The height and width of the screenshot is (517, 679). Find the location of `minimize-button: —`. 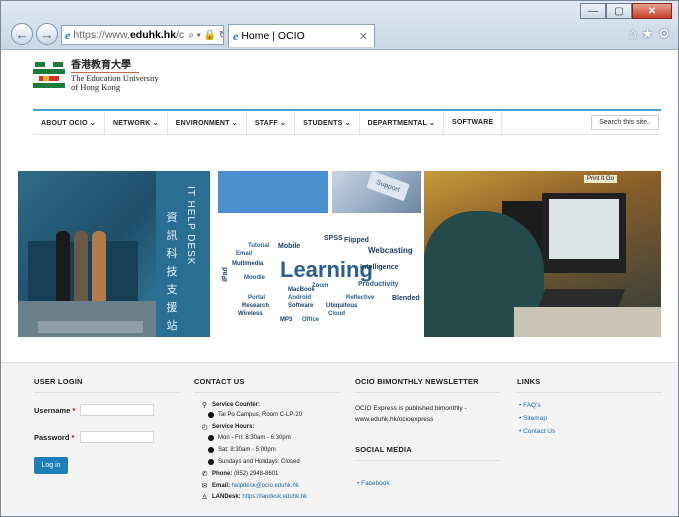

minimize-button: — is located at coordinates (593, 11).